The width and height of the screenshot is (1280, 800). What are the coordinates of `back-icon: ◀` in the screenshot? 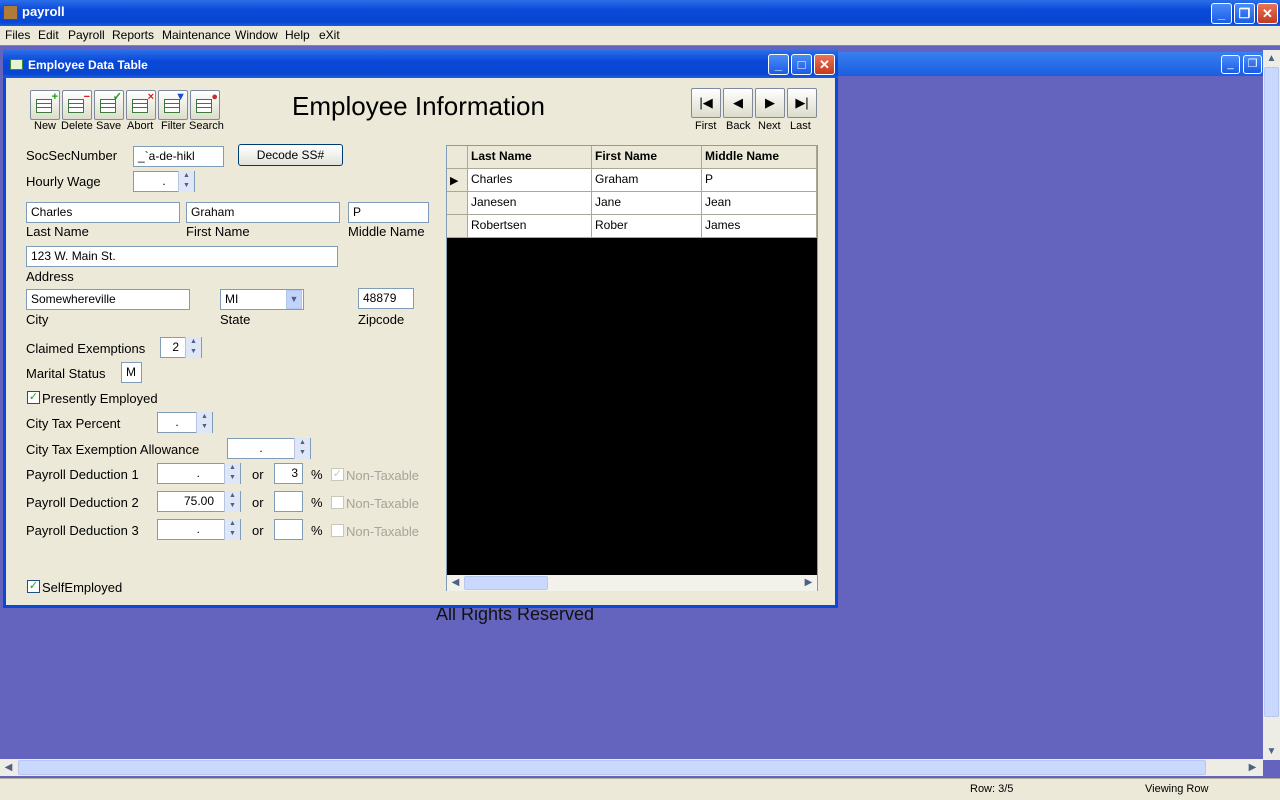 It's located at (738, 102).